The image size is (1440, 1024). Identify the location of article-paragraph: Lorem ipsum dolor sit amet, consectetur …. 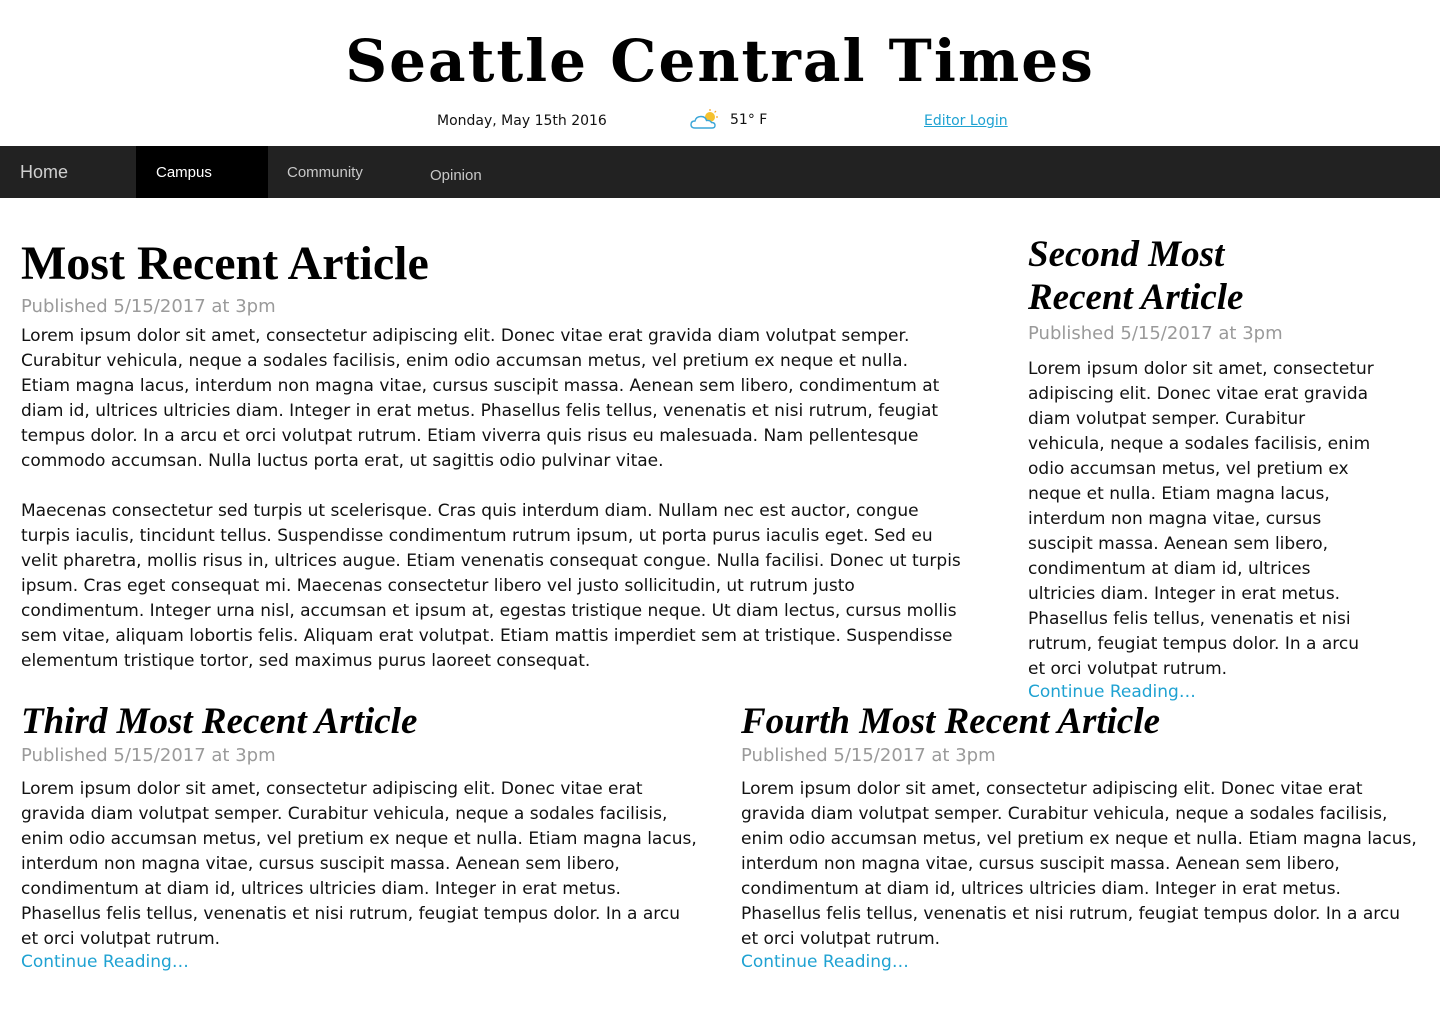
(480, 398).